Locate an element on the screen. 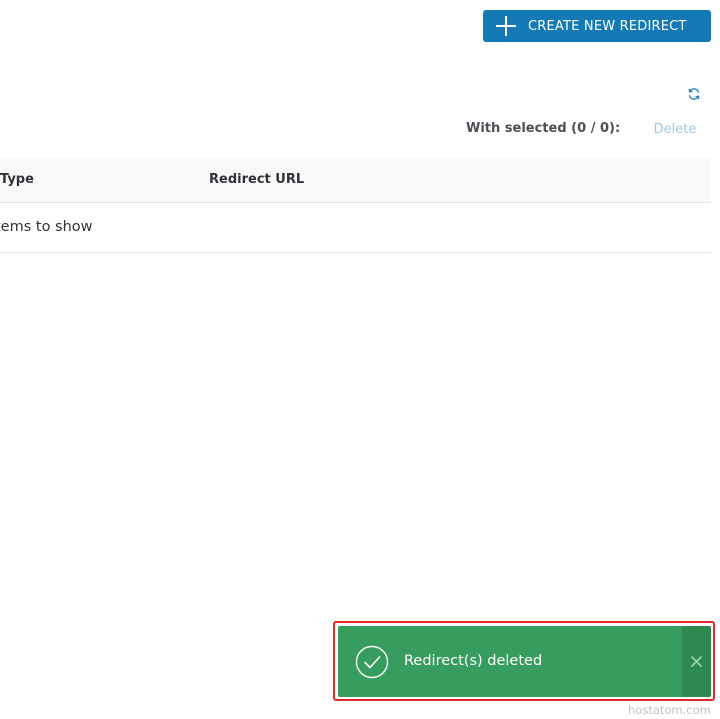 The height and width of the screenshot is (719, 720). empty-state-text: tems to show is located at coordinates (46, 227).